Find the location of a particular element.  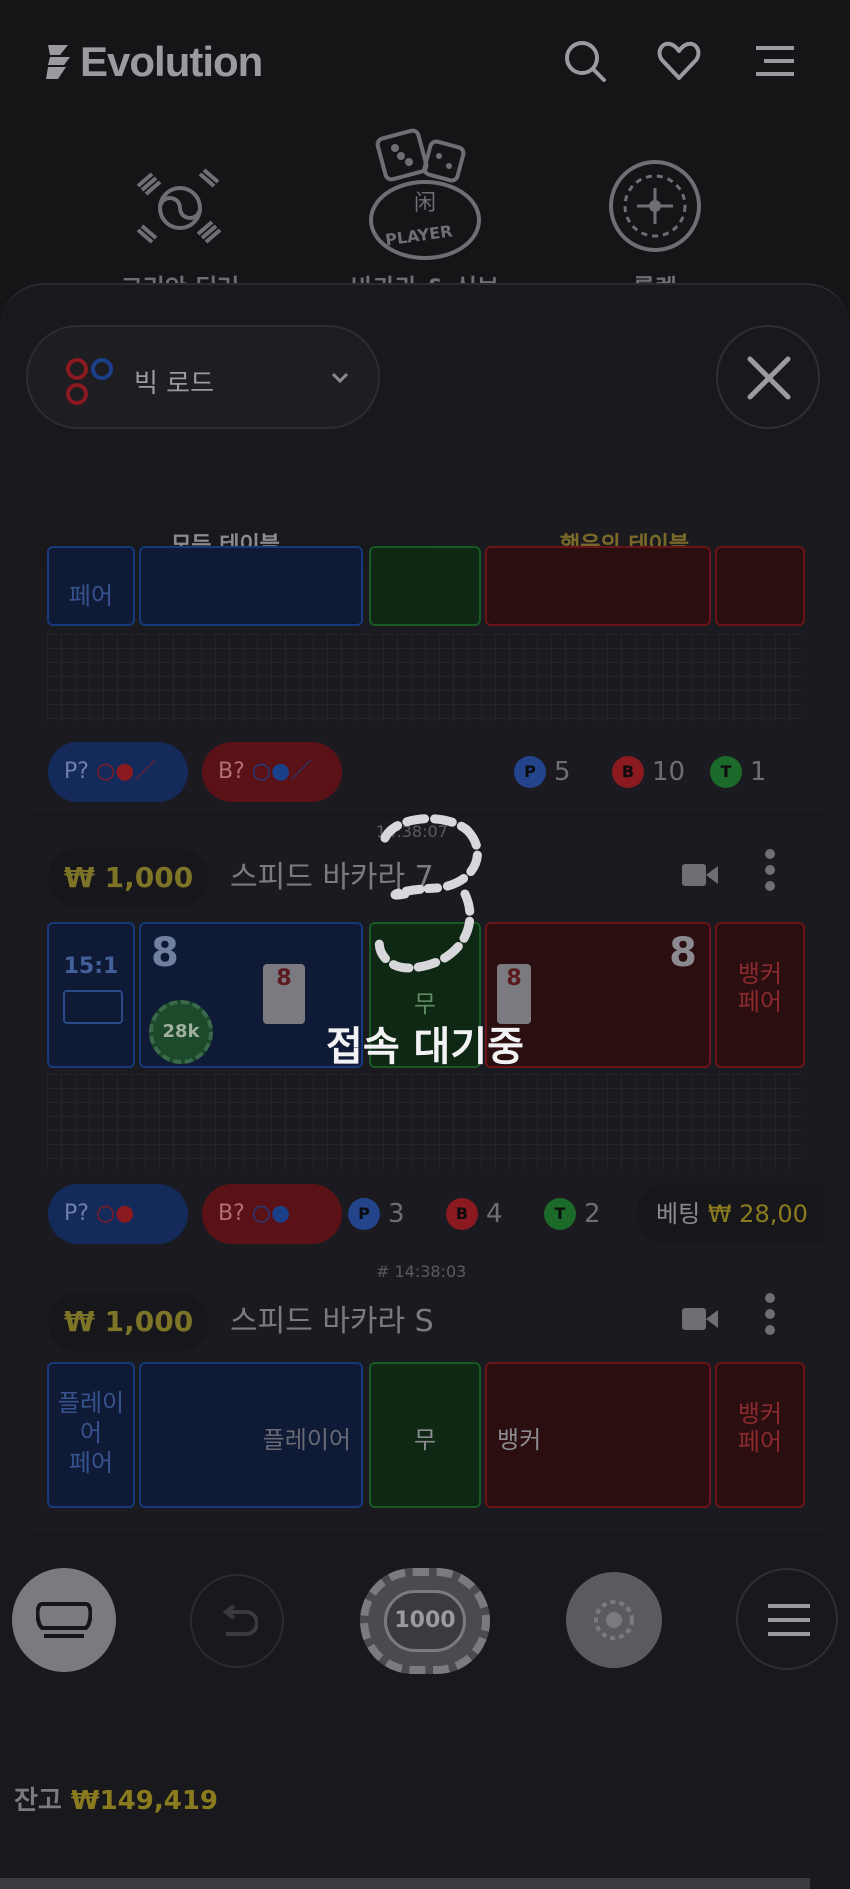

menu-icon is located at coordinates (775, 61).